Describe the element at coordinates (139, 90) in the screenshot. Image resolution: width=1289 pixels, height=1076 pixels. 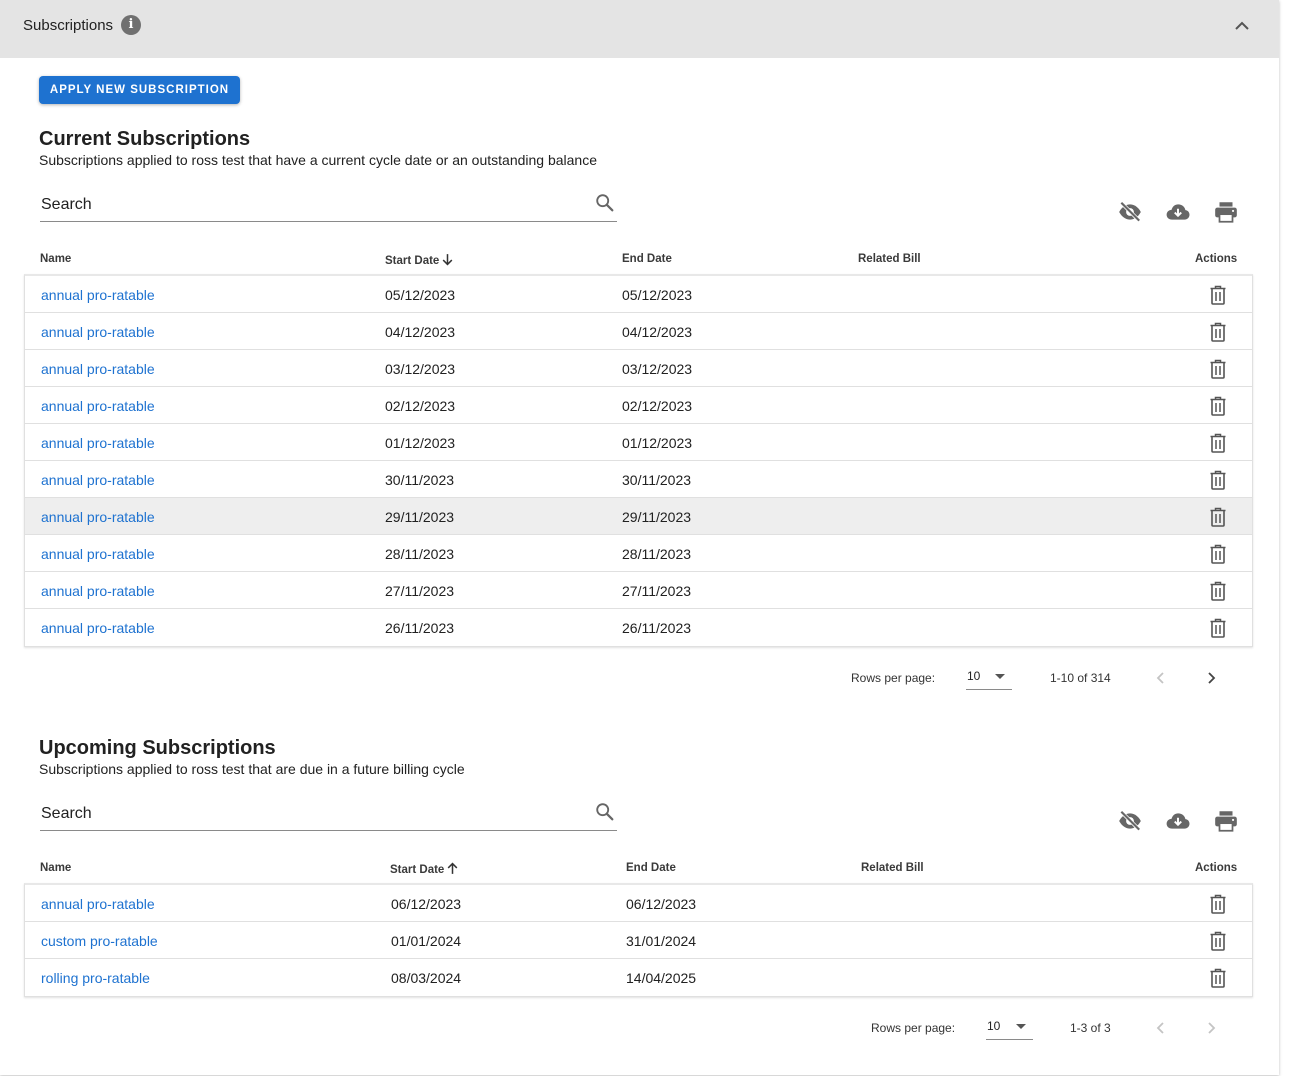
I see `apply-new-subscription-button: APPLY NEW SUBSCRIPTION` at that location.